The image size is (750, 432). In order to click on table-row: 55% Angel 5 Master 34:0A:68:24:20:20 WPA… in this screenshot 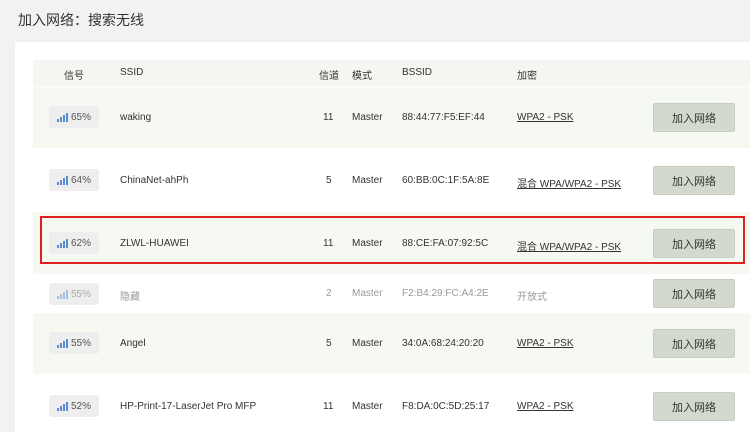, I will do `click(391, 343)`.